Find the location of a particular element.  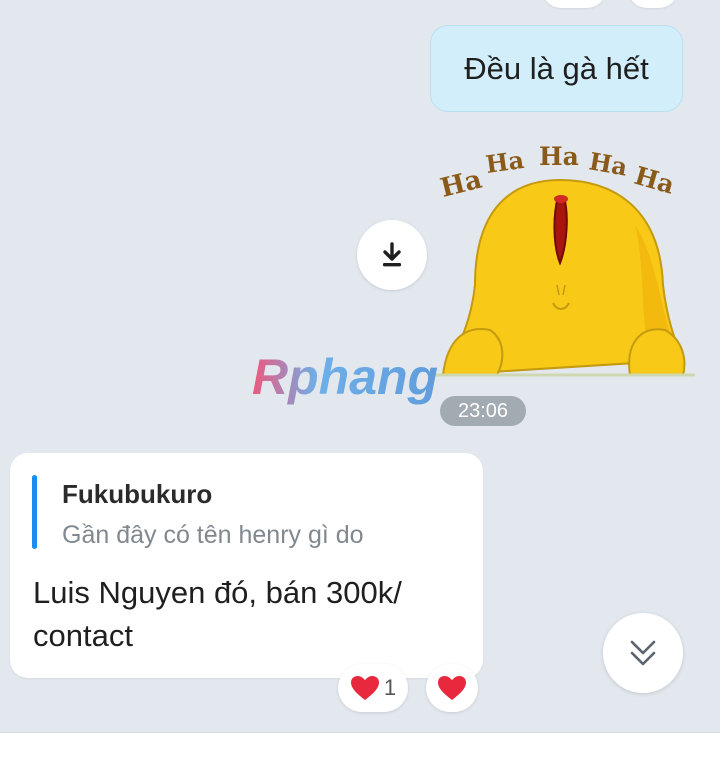

heart-count: 1 is located at coordinates (390, 687).